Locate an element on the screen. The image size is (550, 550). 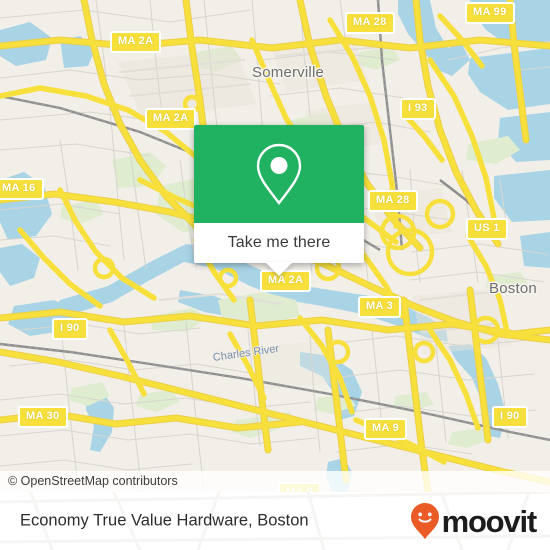
location-callout-card: Take me there is located at coordinates (279, 200).